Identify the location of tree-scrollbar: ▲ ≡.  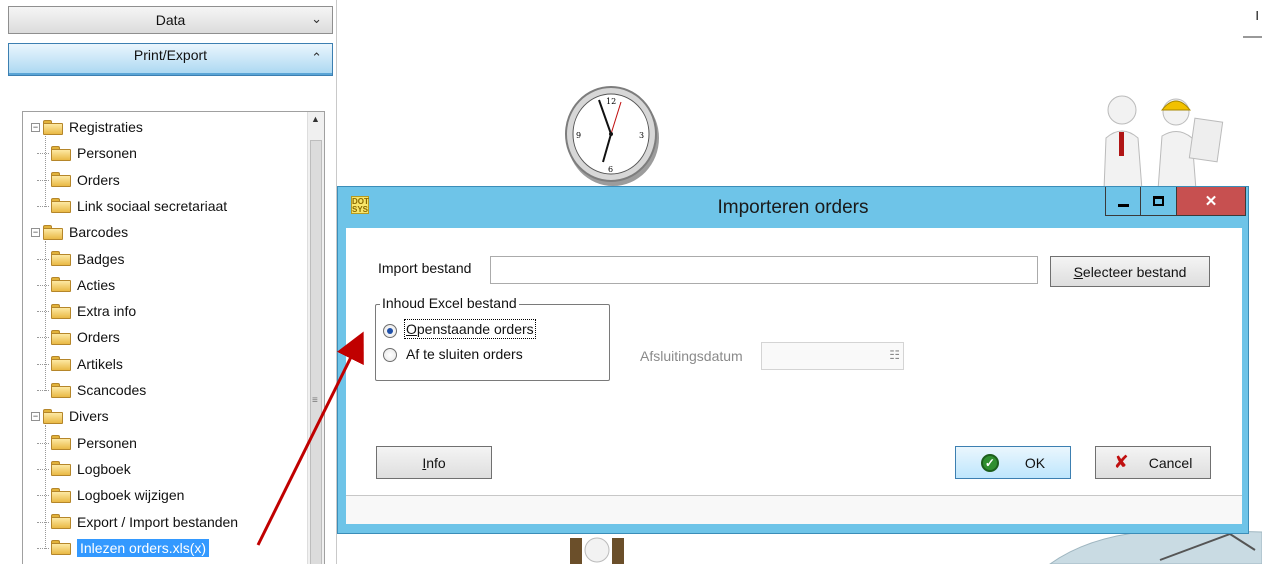
(315, 338).